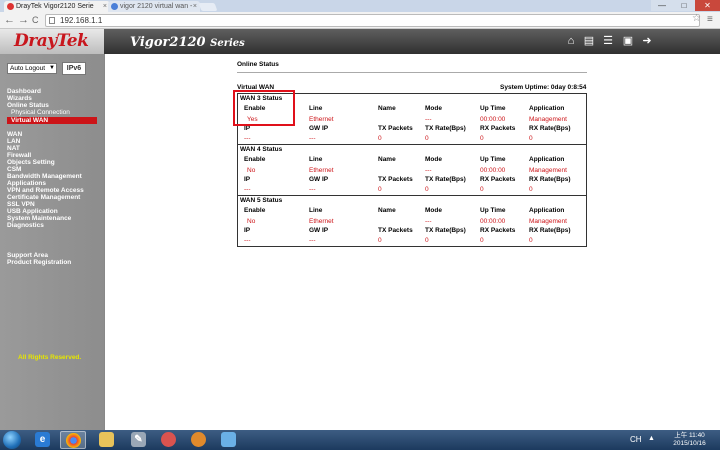  Describe the element at coordinates (433, 210) in the screenshot. I see `col-header: Mode` at that location.